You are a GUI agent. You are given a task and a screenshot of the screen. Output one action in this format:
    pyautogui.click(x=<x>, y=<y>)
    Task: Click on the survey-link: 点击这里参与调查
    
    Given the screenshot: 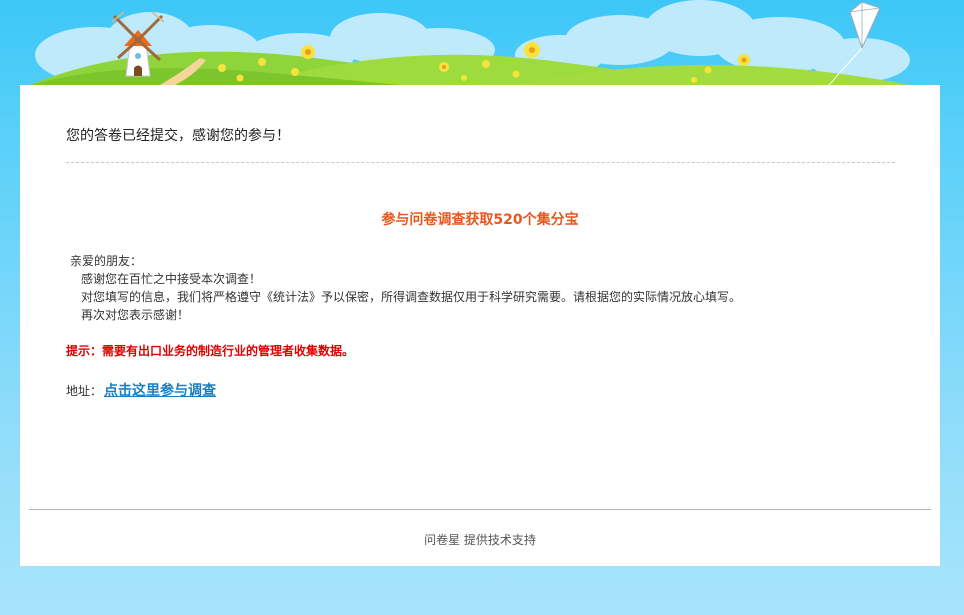 What is the action you would take?
    pyautogui.click(x=160, y=391)
    